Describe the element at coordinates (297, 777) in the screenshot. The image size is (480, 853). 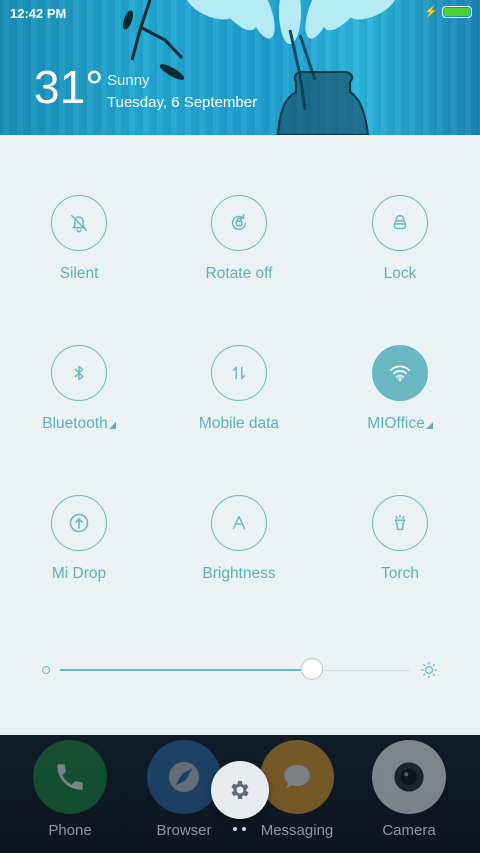
I see `messaging-icon` at that location.